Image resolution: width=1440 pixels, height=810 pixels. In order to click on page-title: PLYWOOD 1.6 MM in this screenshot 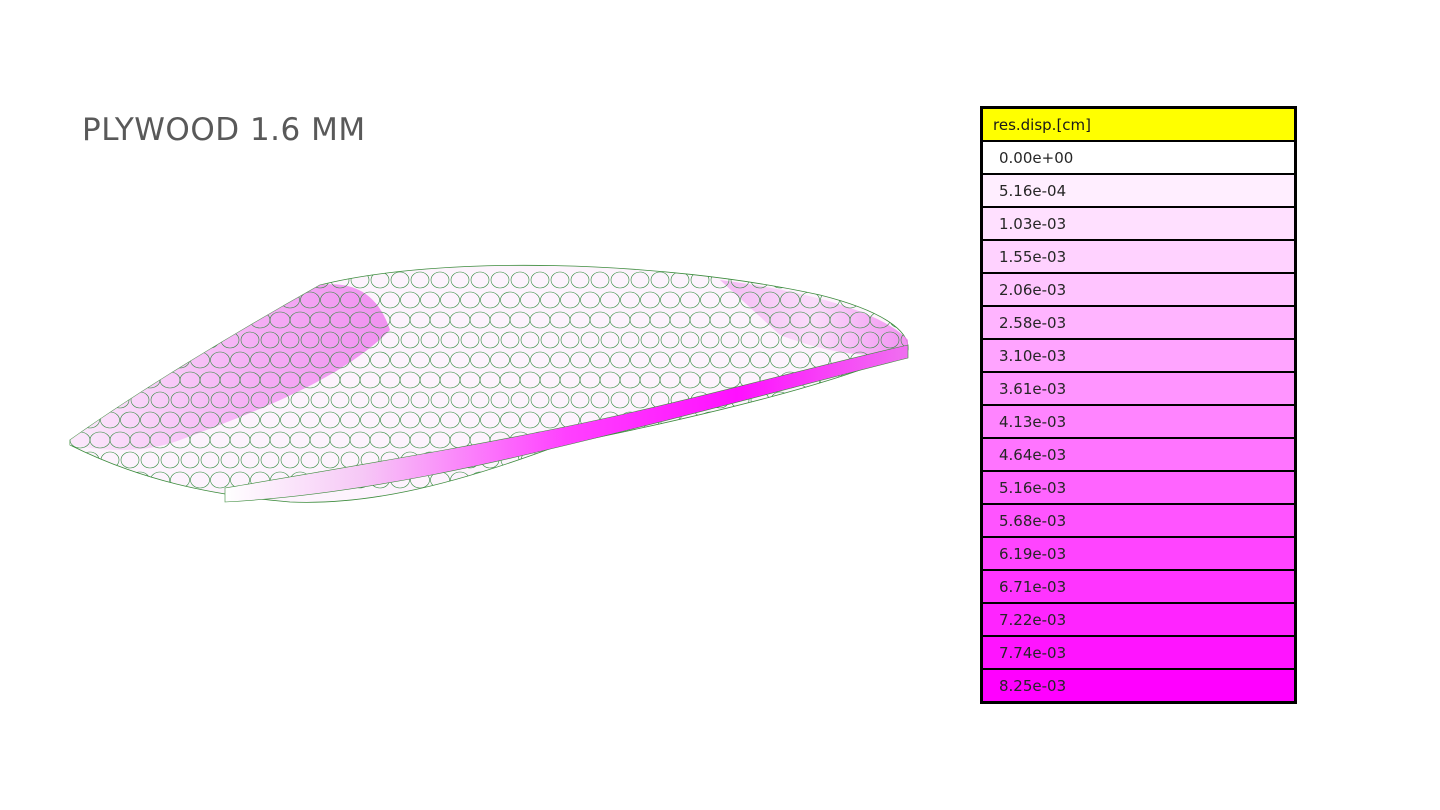, I will do `click(224, 130)`.